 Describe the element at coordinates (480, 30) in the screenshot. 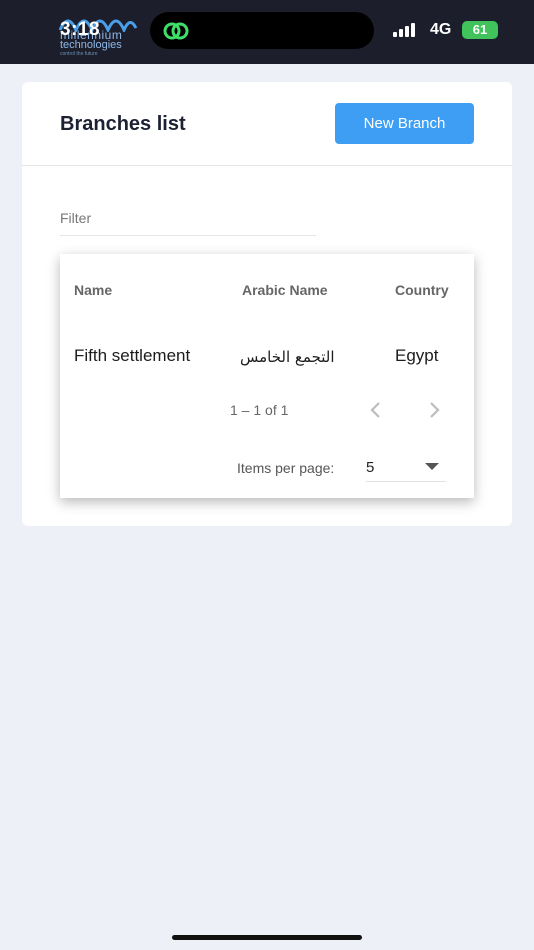

I see `battery-indicator: 61` at that location.